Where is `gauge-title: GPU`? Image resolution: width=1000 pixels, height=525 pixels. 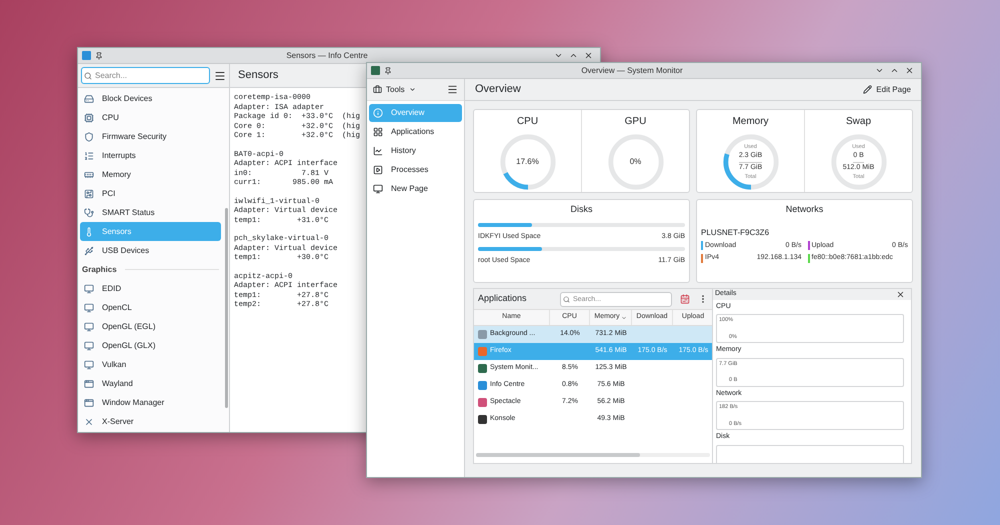 gauge-title: GPU is located at coordinates (635, 122).